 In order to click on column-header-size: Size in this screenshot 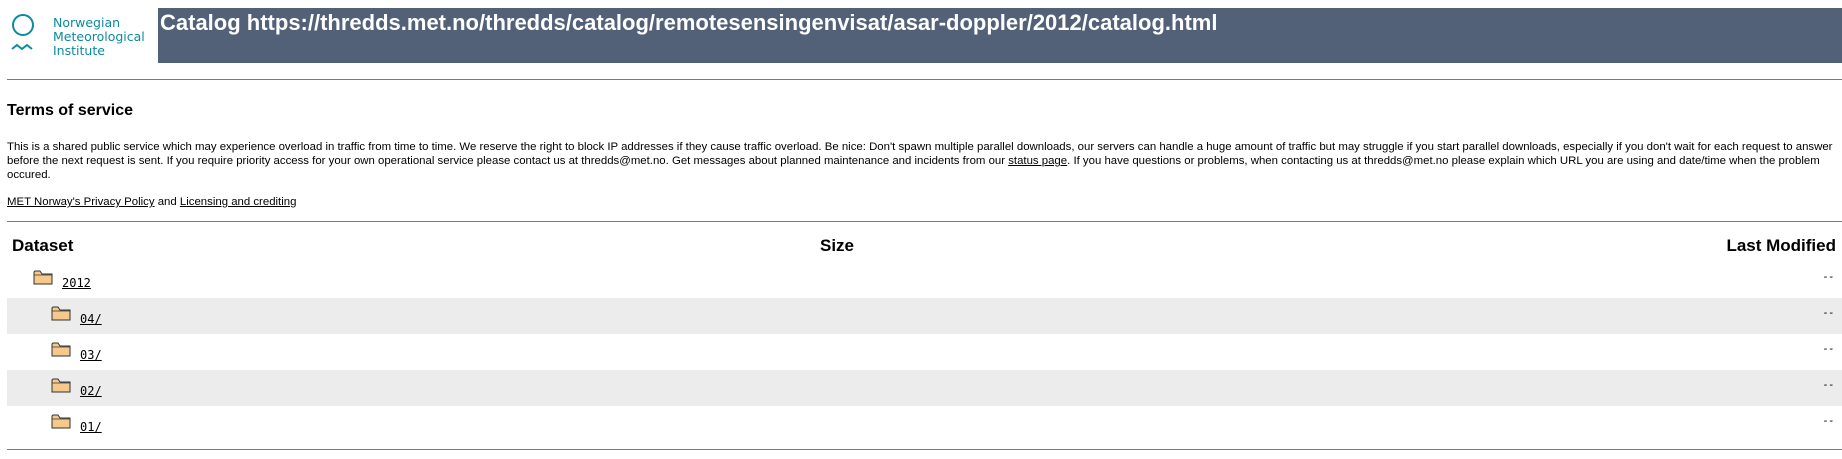, I will do `click(837, 245)`.